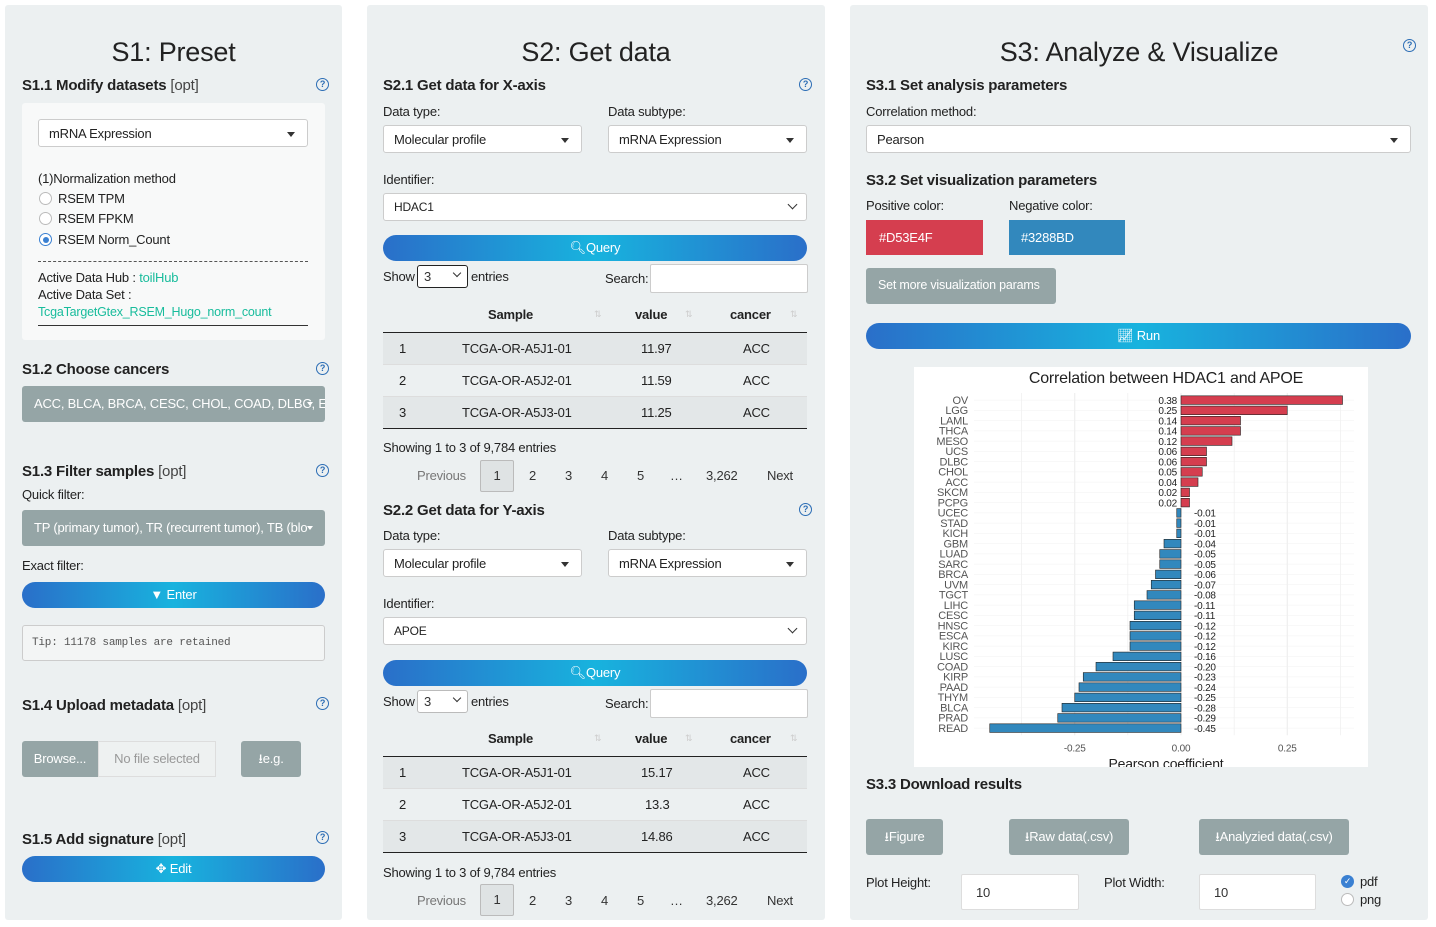 The image size is (1436, 927). What do you see at coordinates (497, 476) in the screenshot?
I see `x-page-1: 1` at bounding box center [497, 476].